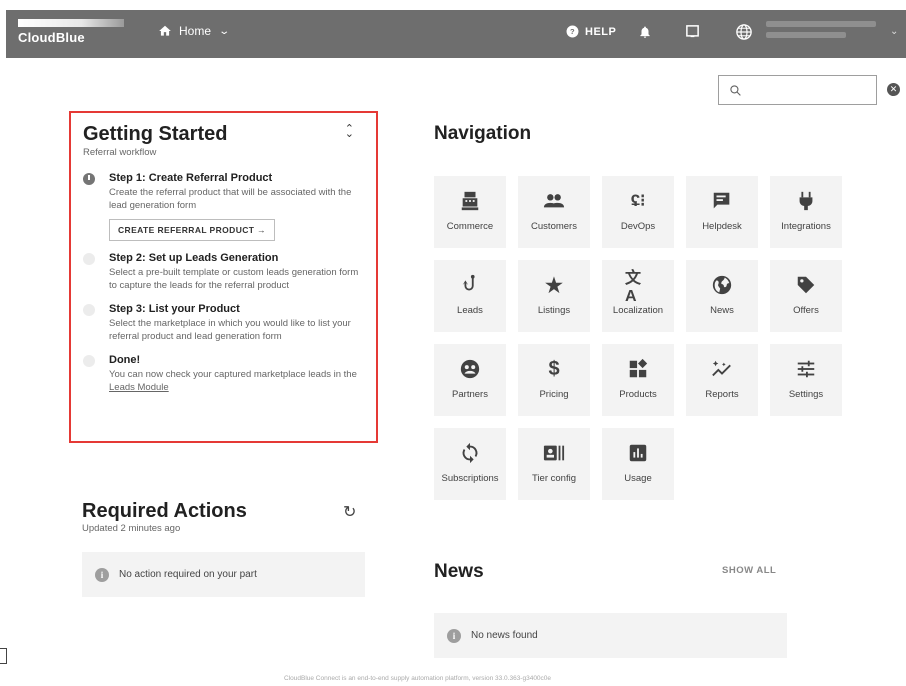 This screenshot has width=906, height=686. What do you see at coordinates (722, 310) in the screenshot?
I see `nav-tile-label: News` at bounding box center [722, 310].